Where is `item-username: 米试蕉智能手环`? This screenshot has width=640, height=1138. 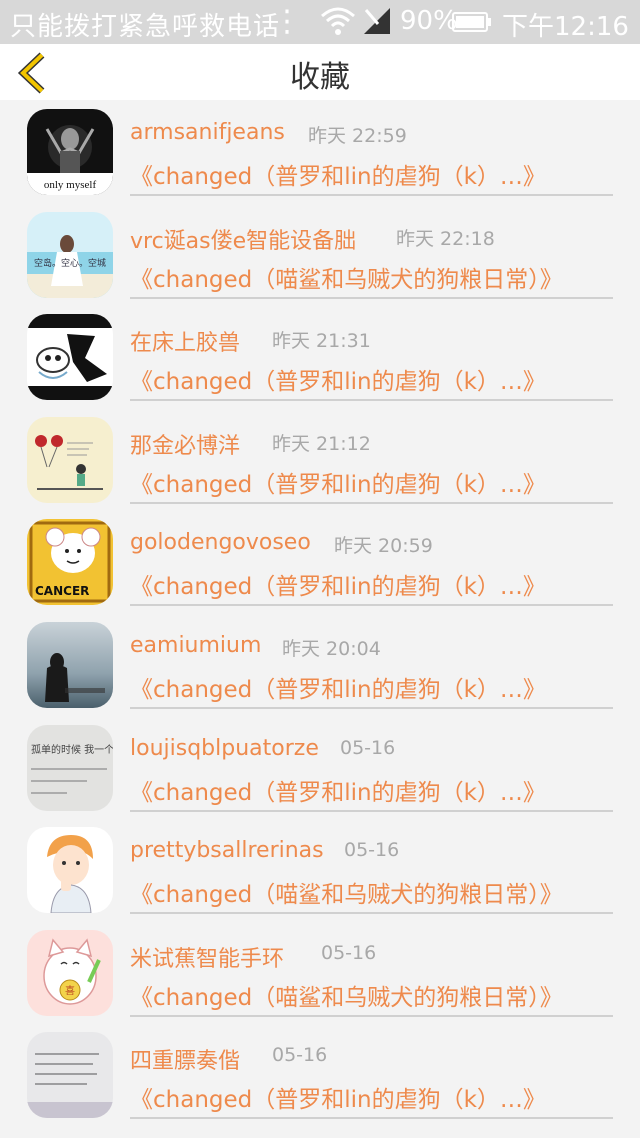
item-username: 米试蕉智能手环 is located at coordinates (207, 959).